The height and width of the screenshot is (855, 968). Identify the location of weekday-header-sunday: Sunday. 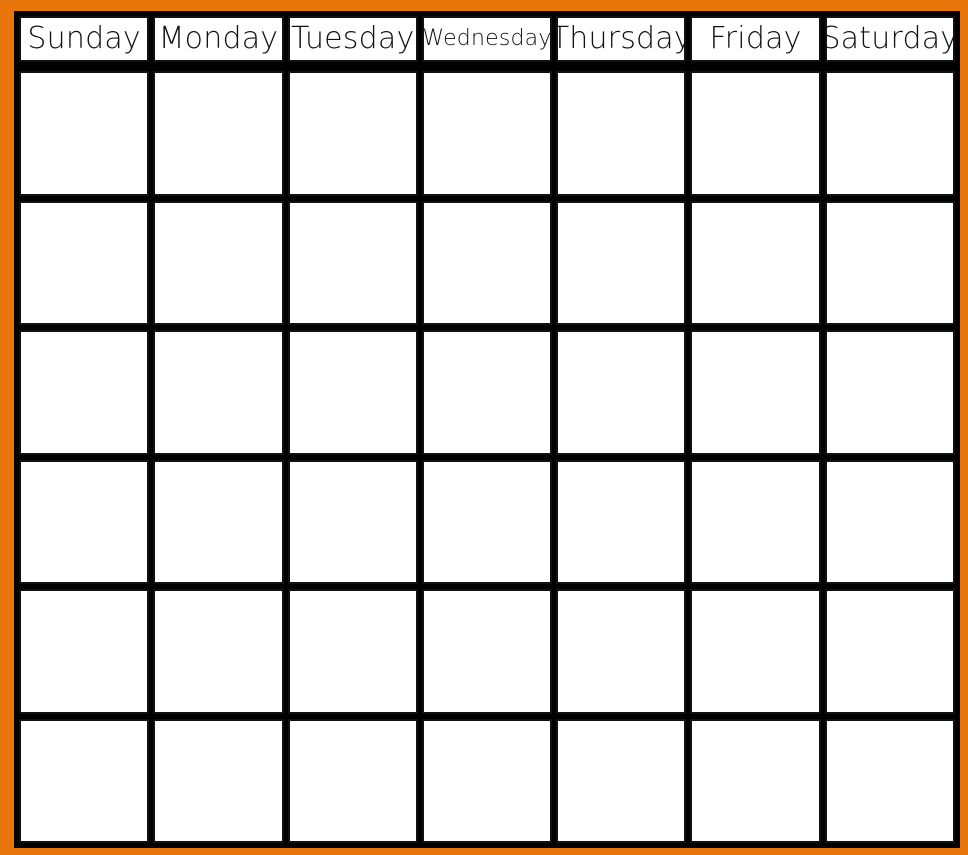
(84, 39).